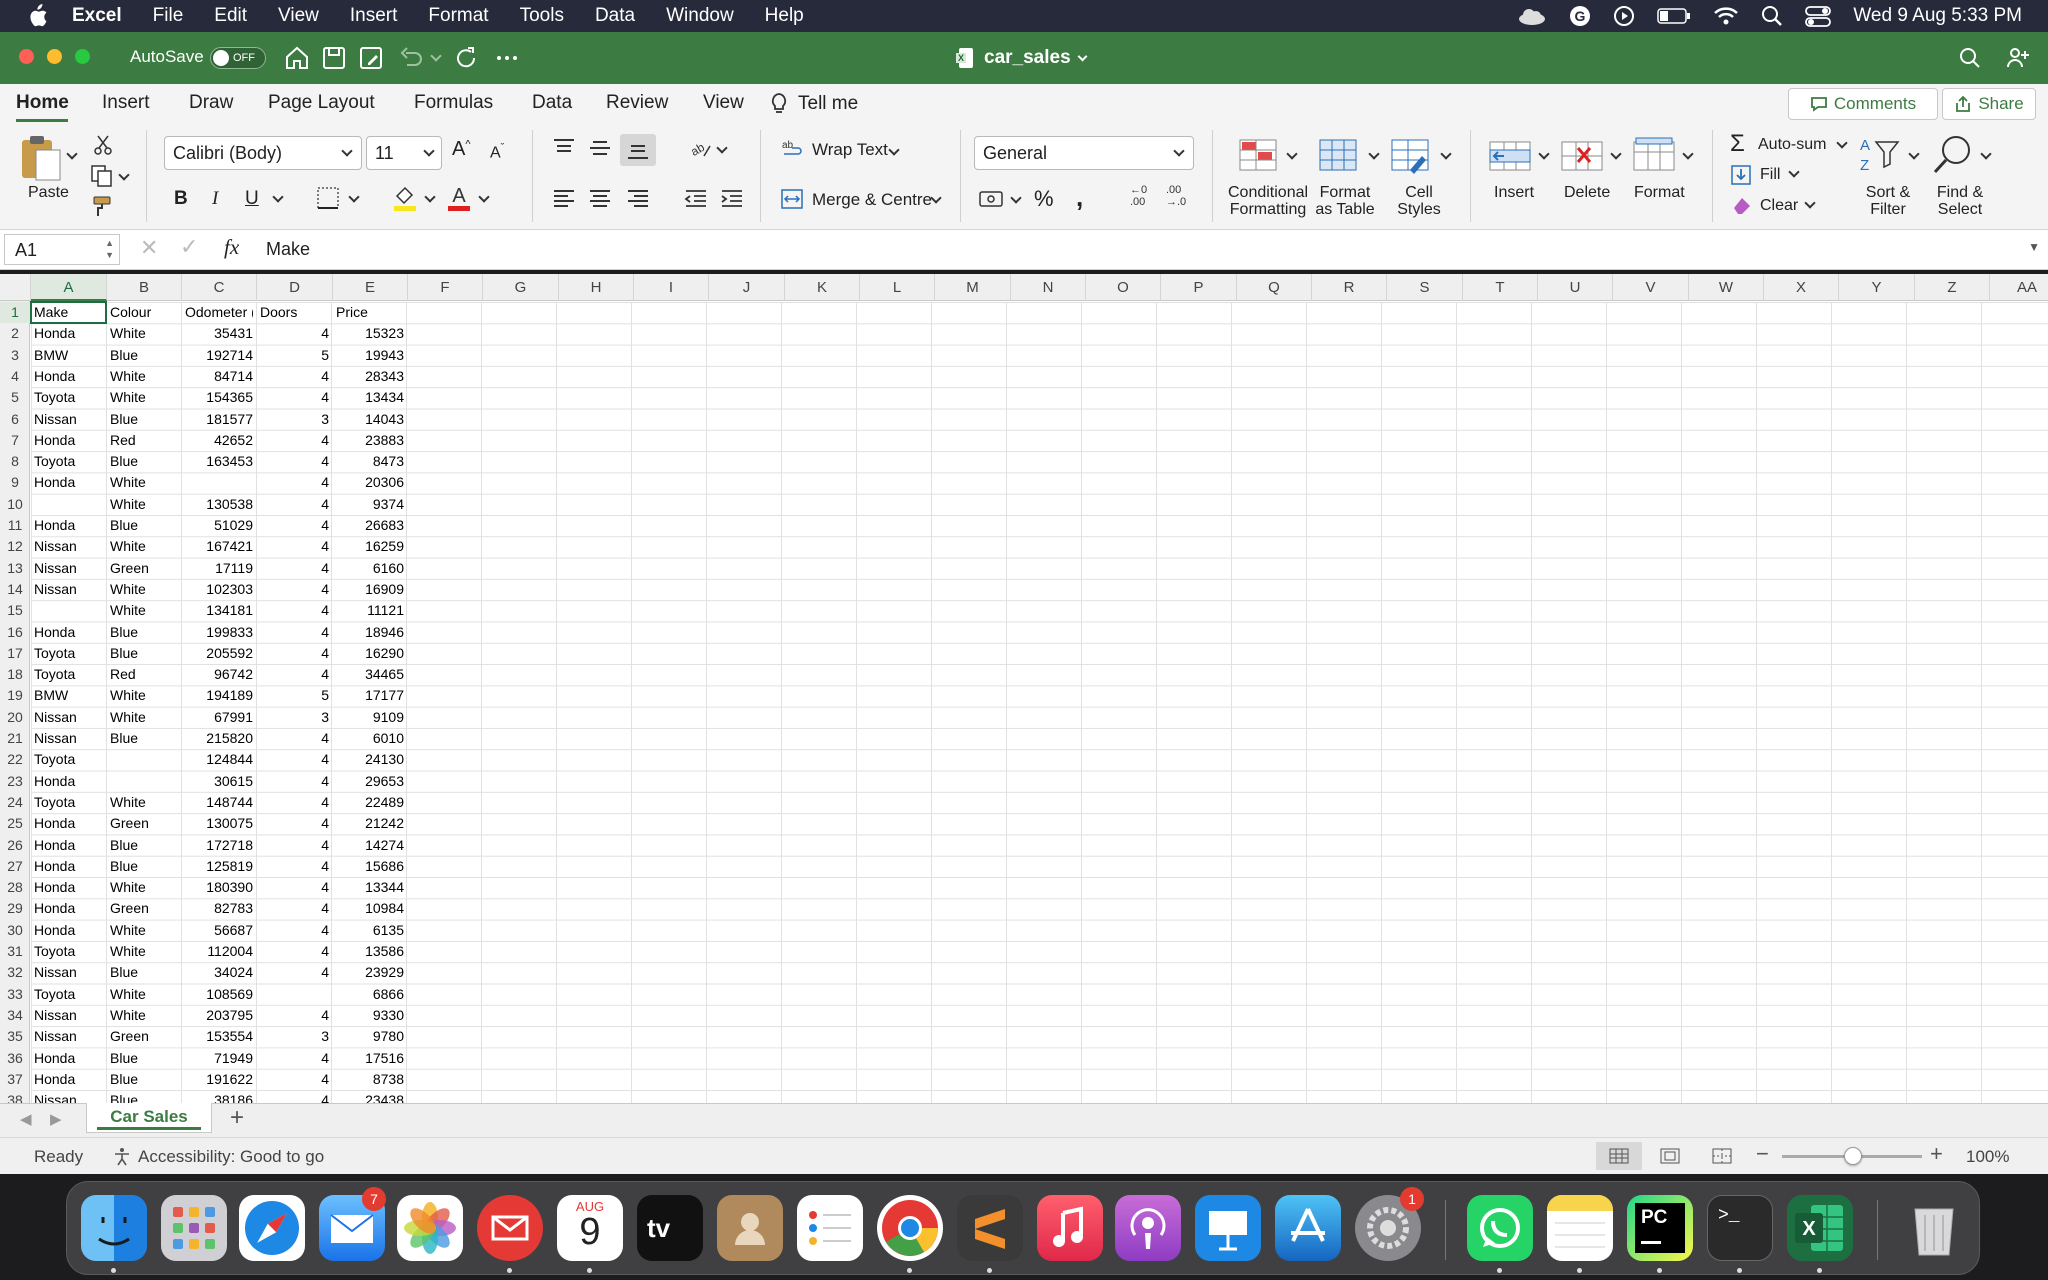  Describe the element at coordinates (370, 419) in the screenshot. I see `cell-price: 14043` at that location.